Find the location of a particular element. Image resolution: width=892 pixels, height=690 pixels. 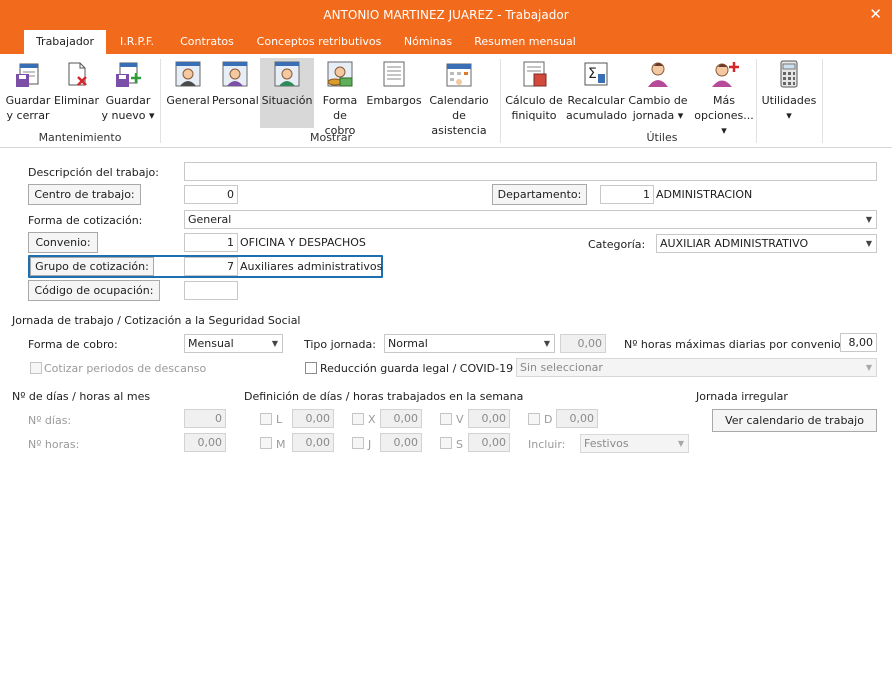

personal-button: Personal is located at coordinates (235, 83).